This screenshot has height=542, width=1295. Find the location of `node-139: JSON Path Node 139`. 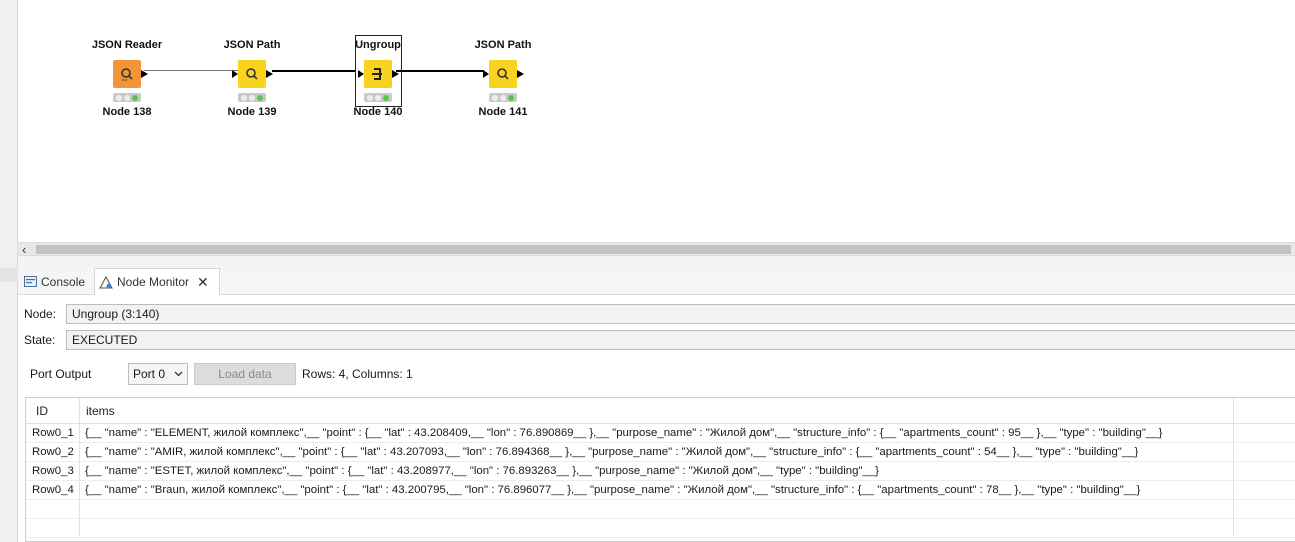

node-139: JSON Path Node 139 is located at coordinates (252, 78).